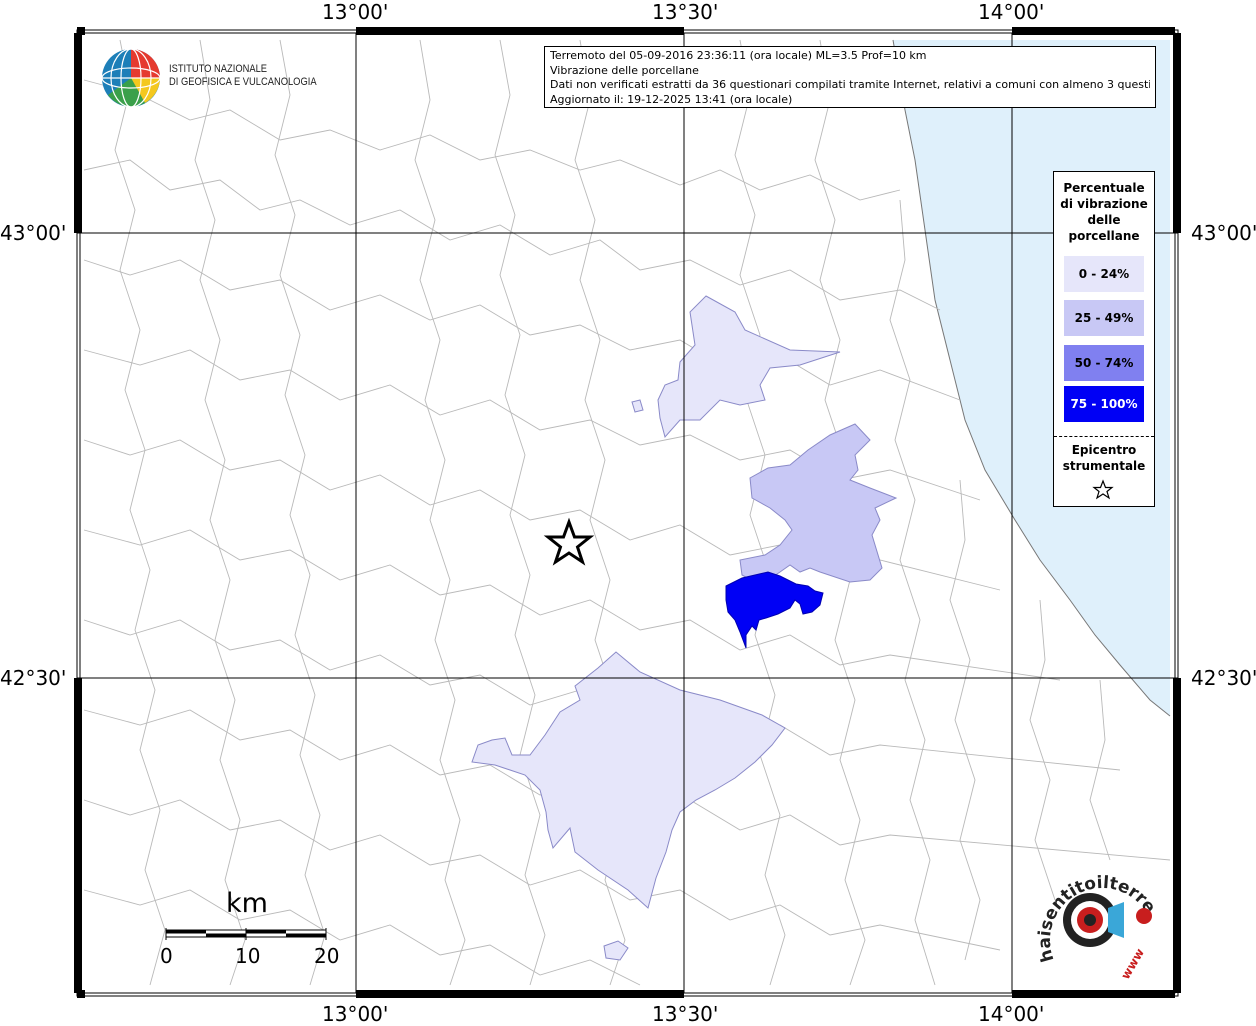 The width and height of the screenshot is (1256, 1026). I want to click on legend-class-50-74: 50 - 74%, so click(1104, 363).